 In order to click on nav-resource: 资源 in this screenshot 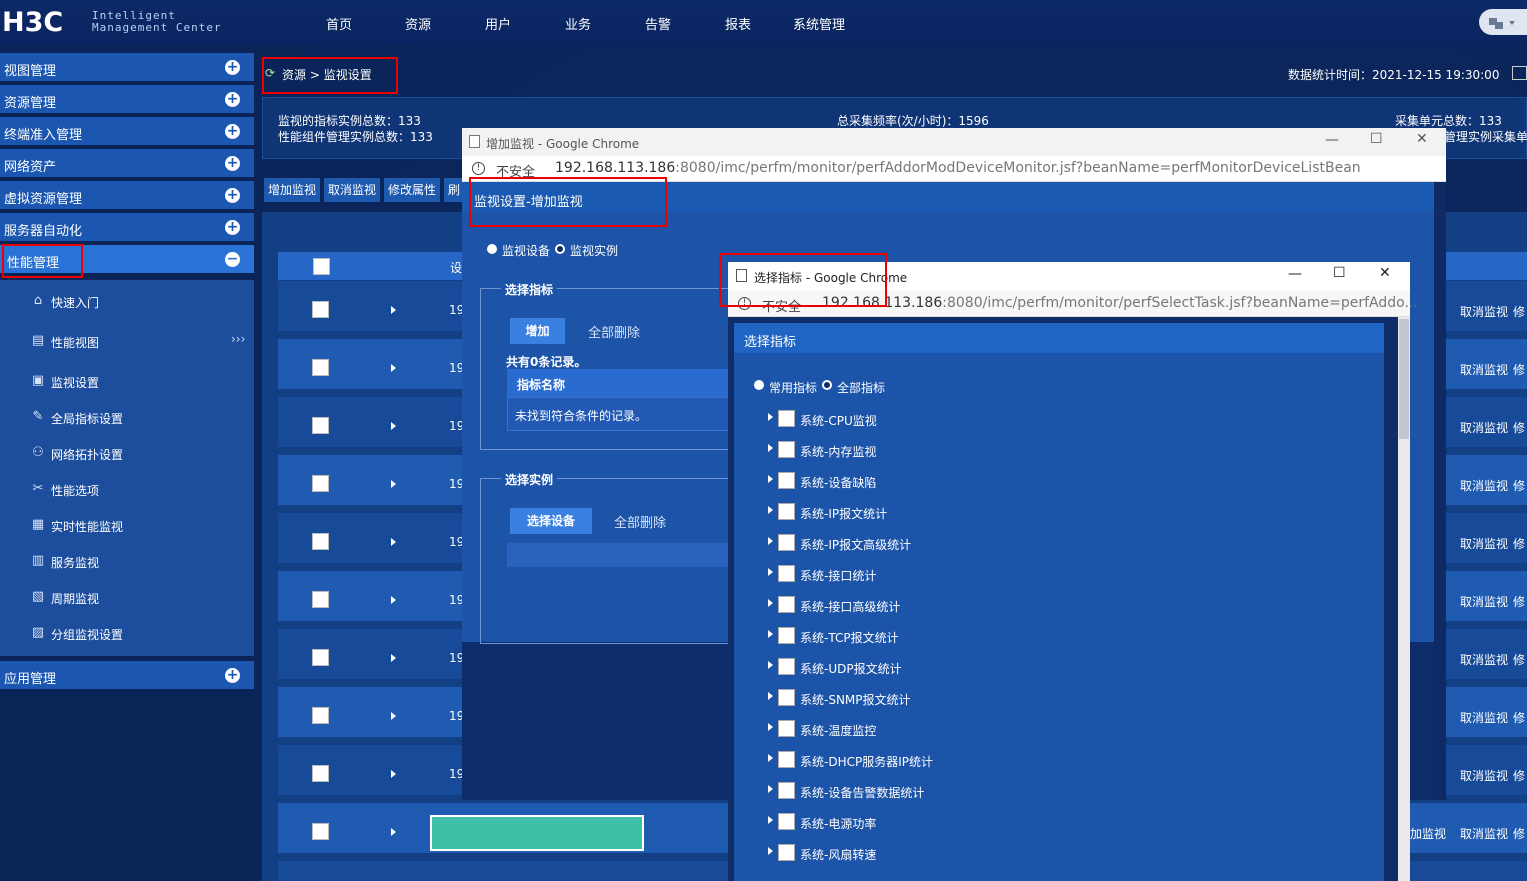, I will do `click(418, 23)`.